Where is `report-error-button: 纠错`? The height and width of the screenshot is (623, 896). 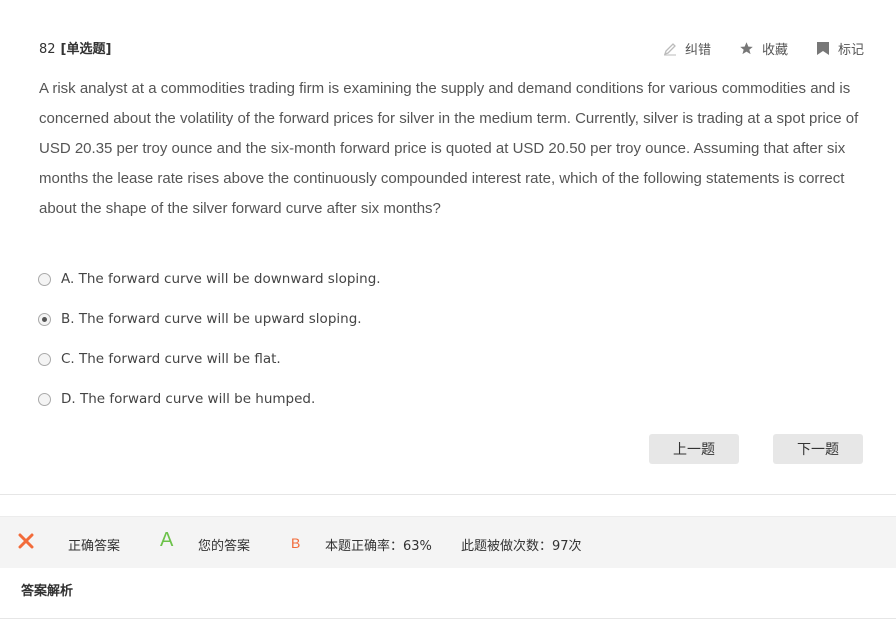
report-error-button: 纠错 is located at coordinates (687, 48).